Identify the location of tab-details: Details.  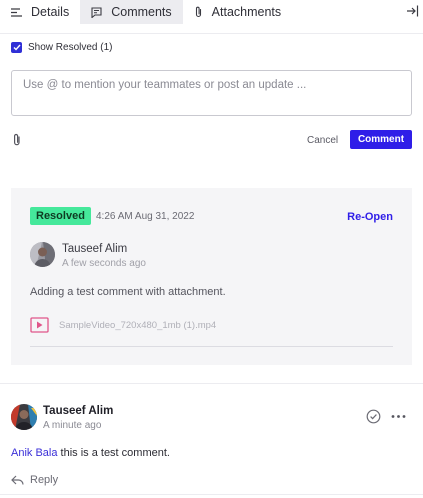
(40, 12).